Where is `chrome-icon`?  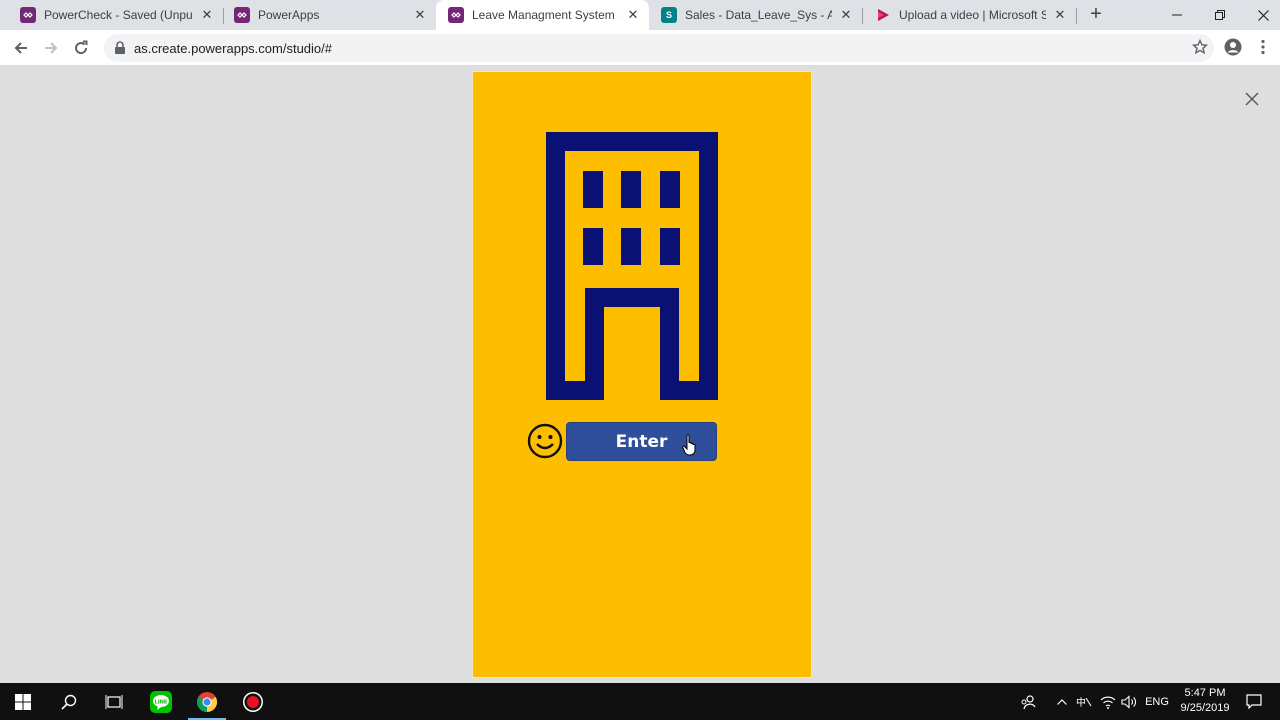 chrome-icon is located at coordinates (207, 701).